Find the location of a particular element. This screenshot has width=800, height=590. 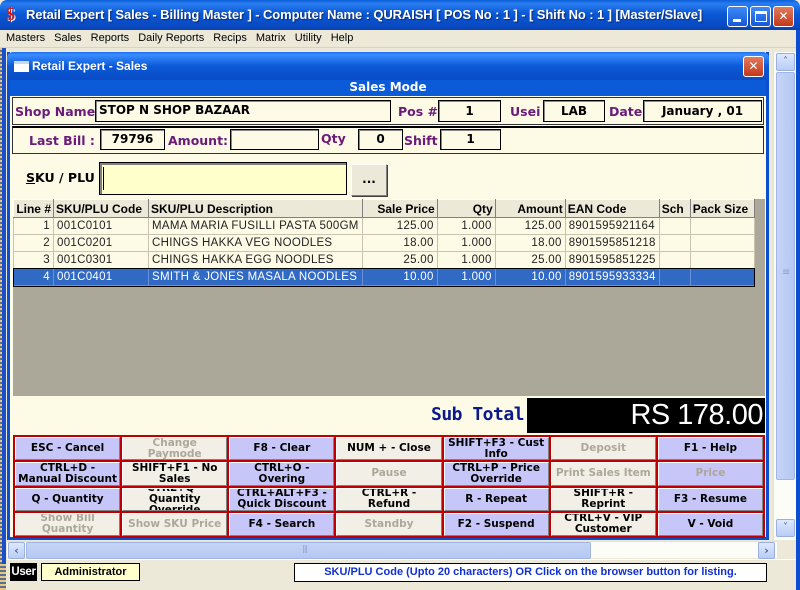

ctrl-r-refund-button: CTRL+R - Refund is located at coordinates (389, 499).